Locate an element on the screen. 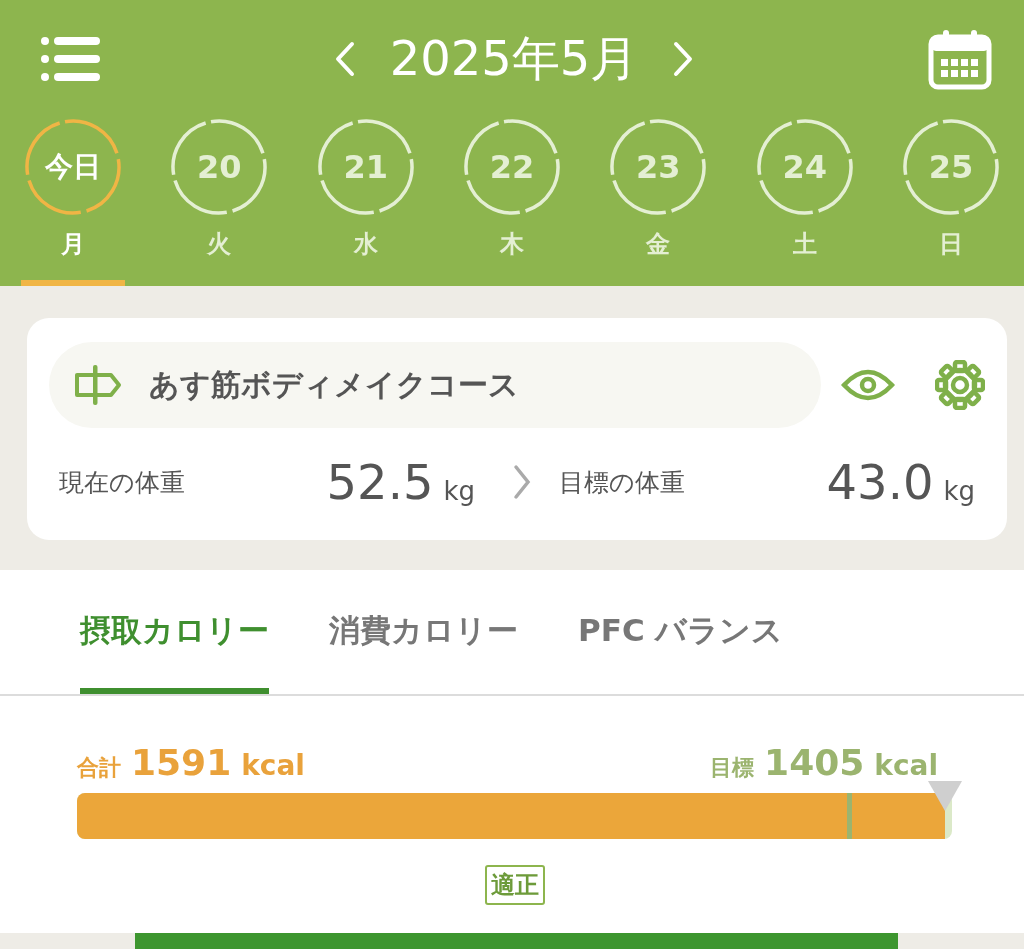  day-button: 今日 is located at coordinates (73, 167).